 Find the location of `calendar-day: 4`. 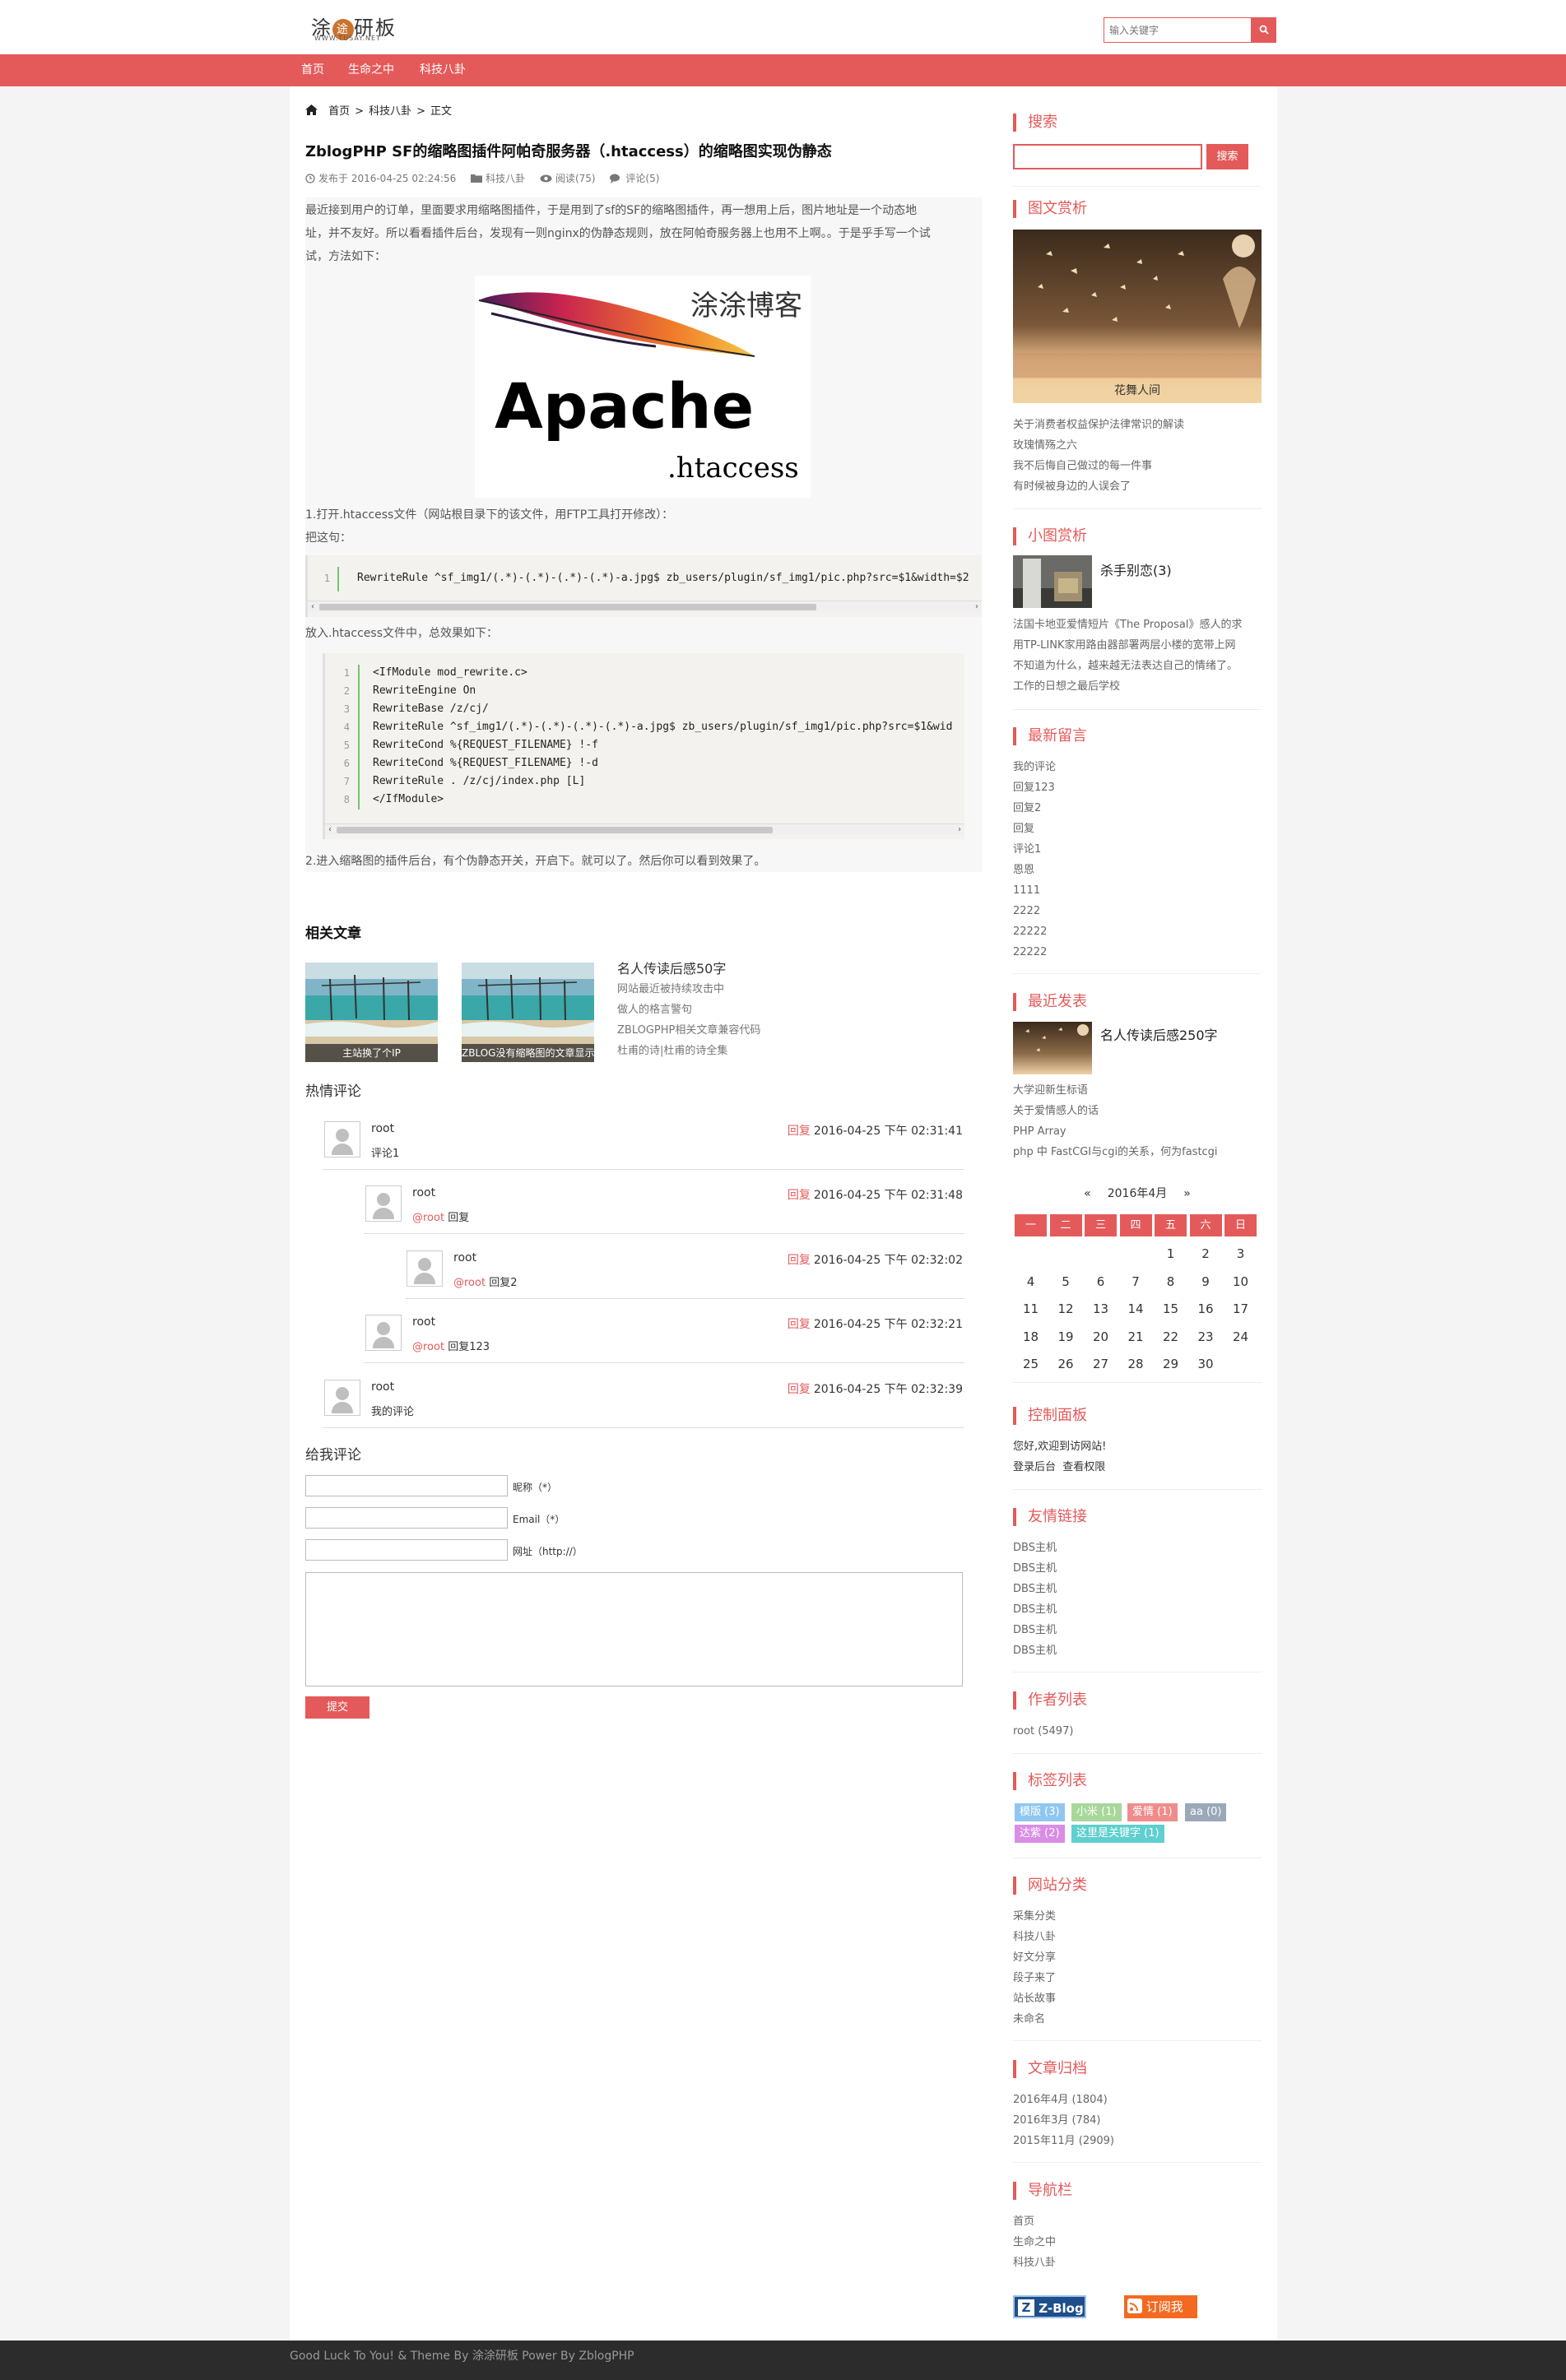

calendar-day: 4 is located at coordinates (1031, 1282).